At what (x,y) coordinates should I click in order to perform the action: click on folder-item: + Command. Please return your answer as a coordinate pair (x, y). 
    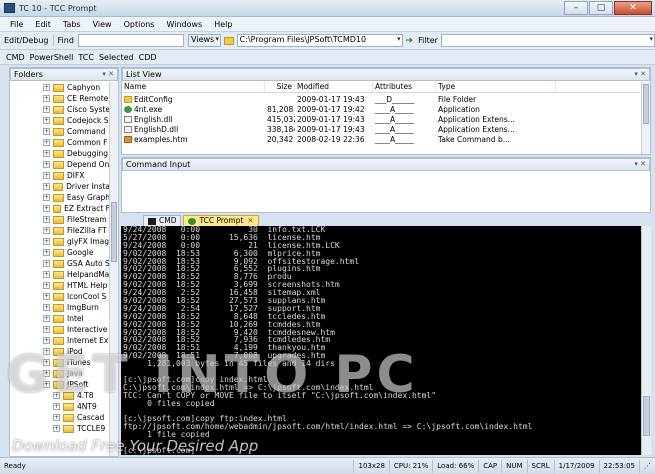
    Looking at the image, I should click on (60, 131).